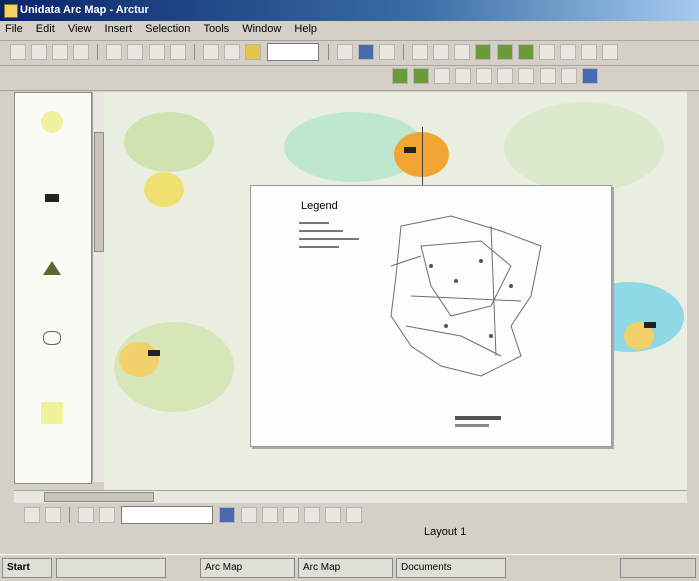 This screenshot has height=581, width=699. What do you see at coordinates (350, 496) in the screenshot?
I see `horizontal-scrollbar` at bounding box center [350, 496].